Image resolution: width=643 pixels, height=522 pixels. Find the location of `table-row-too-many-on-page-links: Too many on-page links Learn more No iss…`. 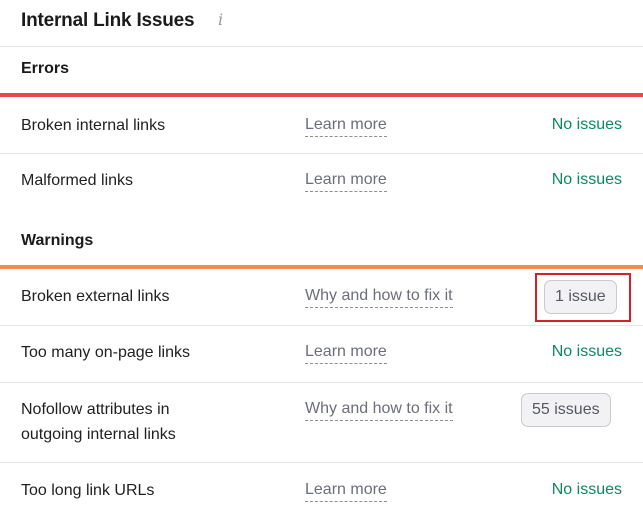

table-row-too-many-on-page-links: Too many on-page links Learn more No iss… is located at coordinates (321, 354).